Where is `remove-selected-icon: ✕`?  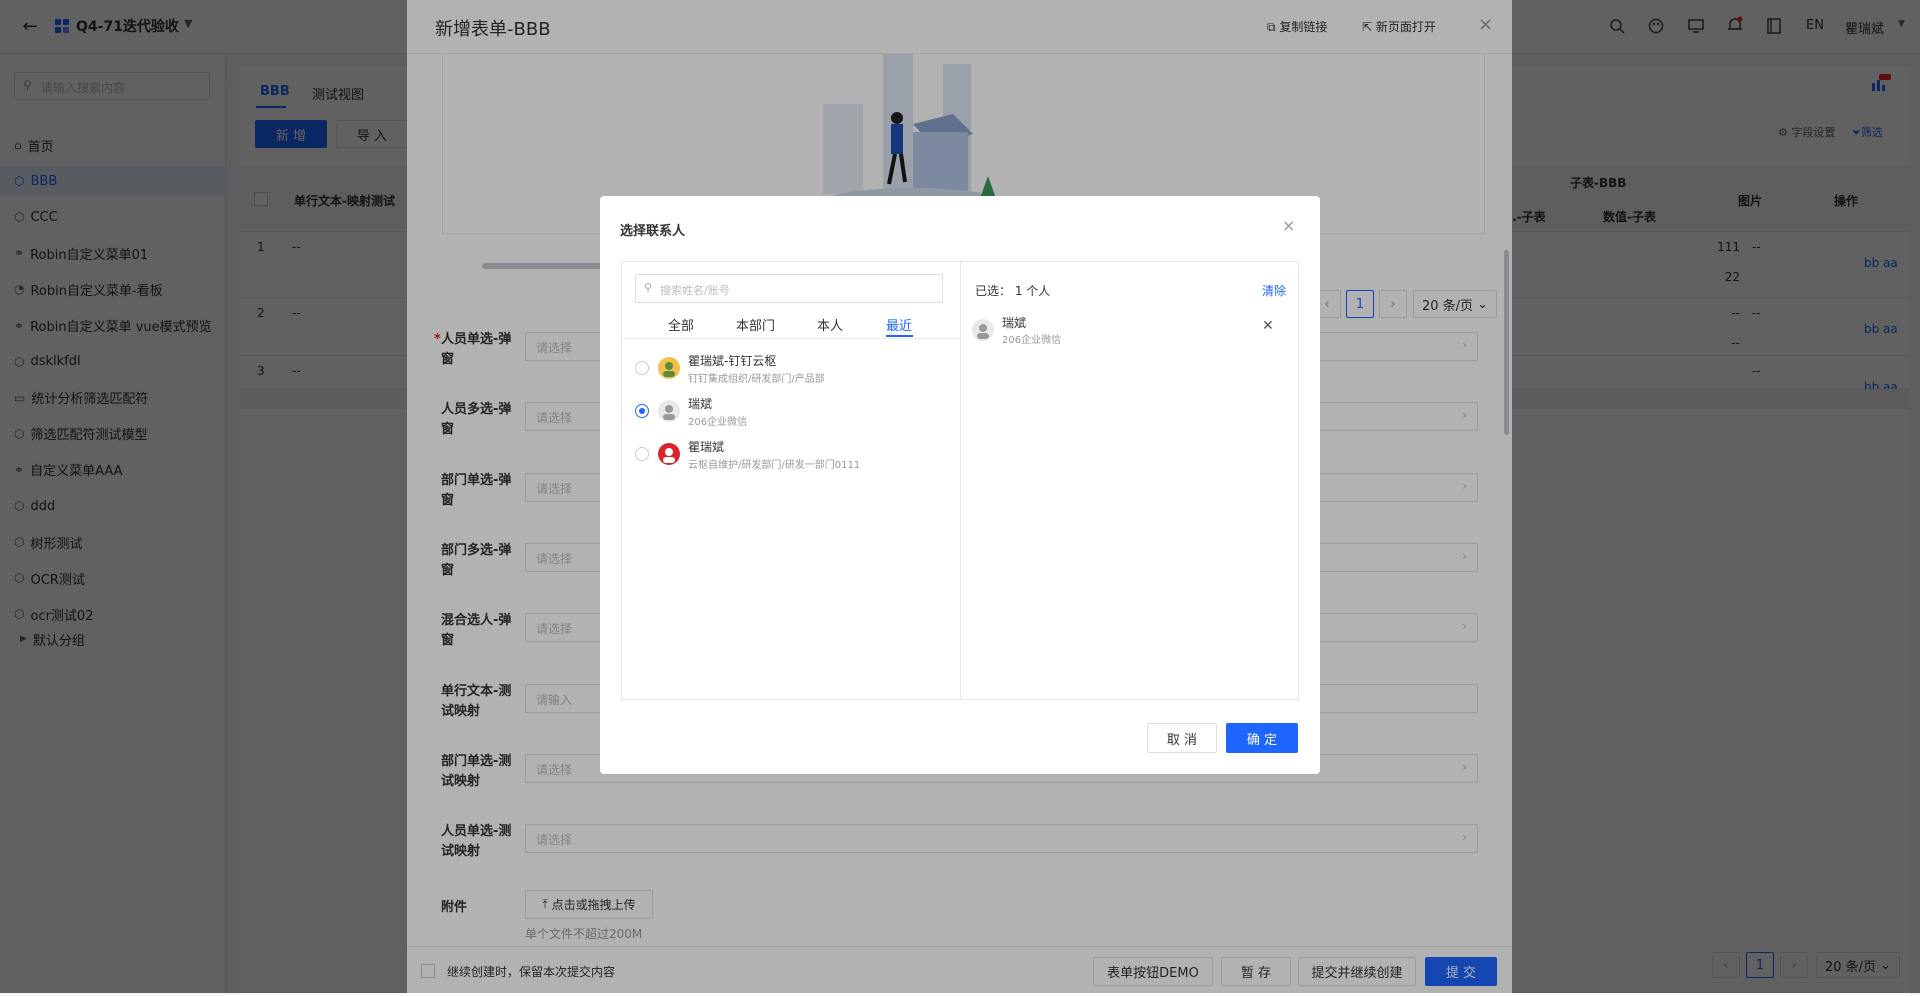
remove-selected-icon: ✕ is located at coordinates (1268, 326).